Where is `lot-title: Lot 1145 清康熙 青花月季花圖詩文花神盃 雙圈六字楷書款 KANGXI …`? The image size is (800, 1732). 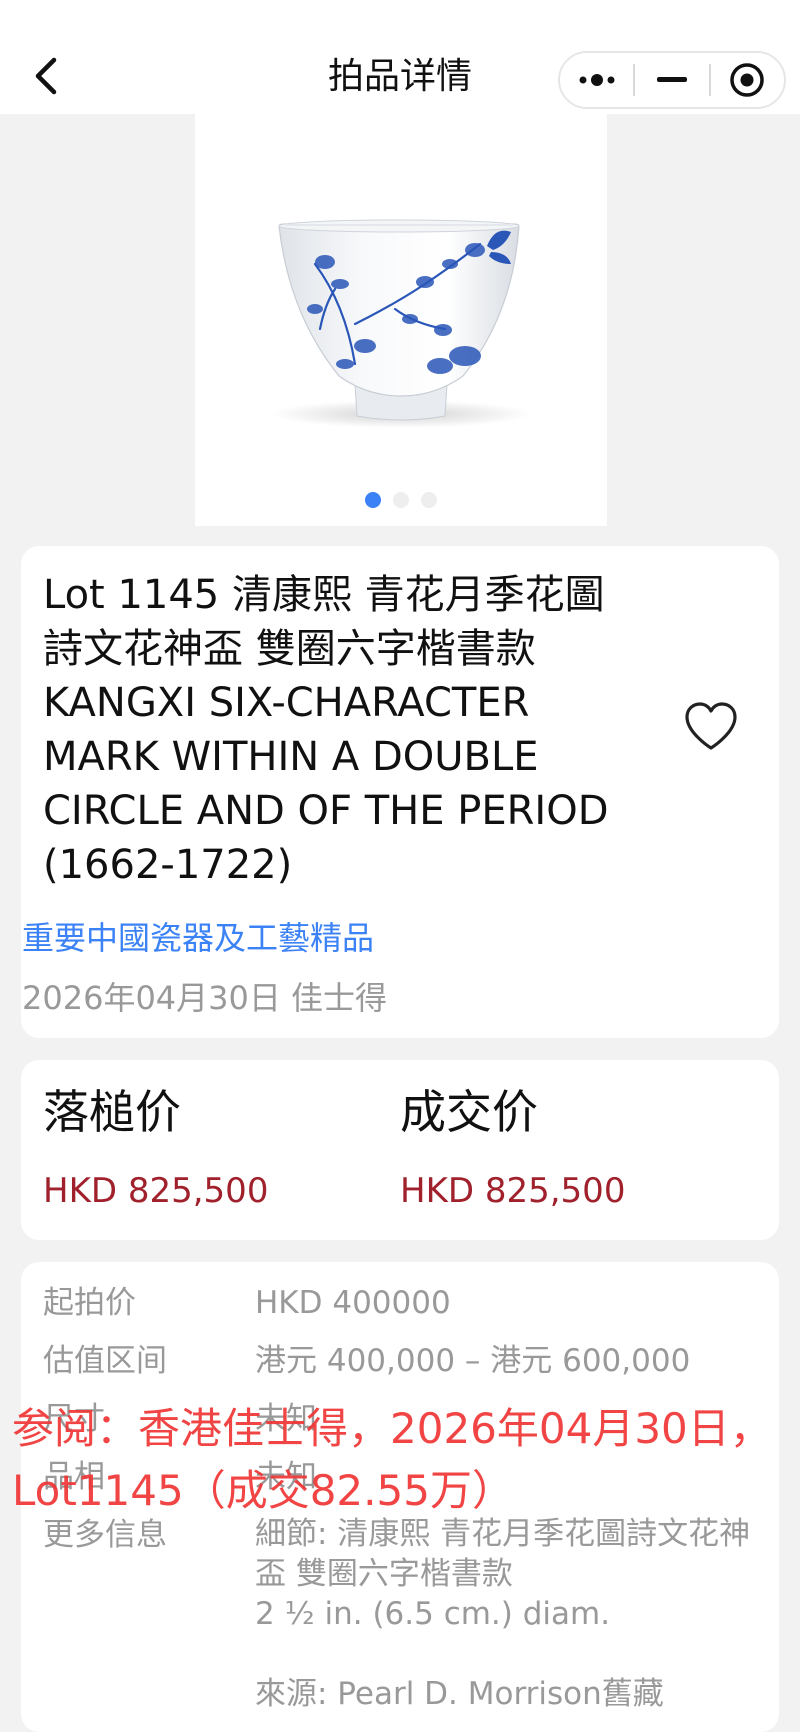 lot-title: Lot 1145 清康熙 青花月季花圖詩文花神盃 雙圈六字楷書款 KANGXI … is located at coordinates (326, 730).